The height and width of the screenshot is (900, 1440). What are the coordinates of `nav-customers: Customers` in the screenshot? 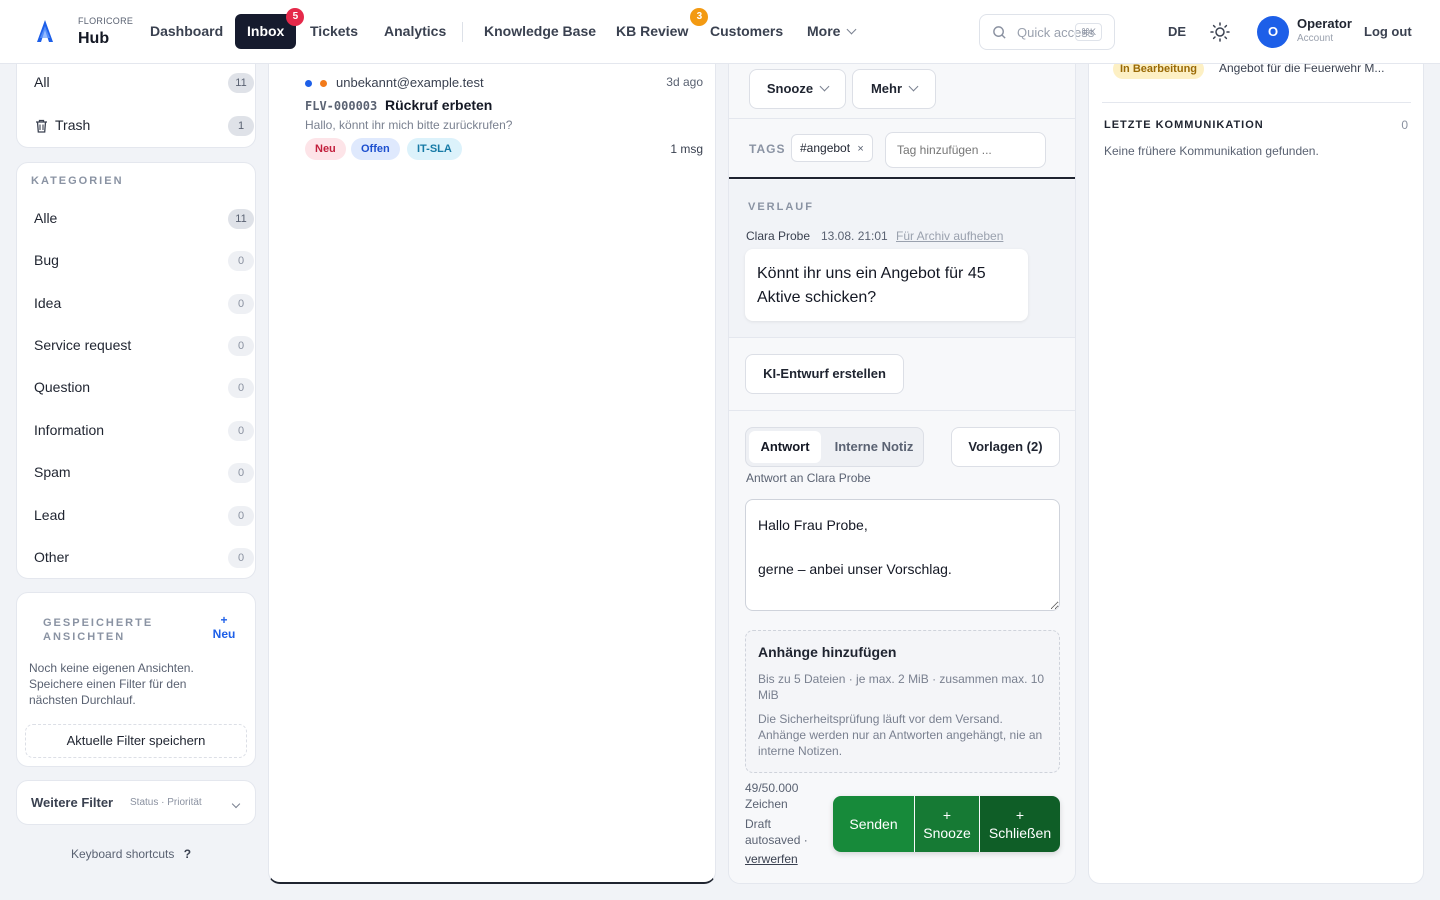 It's located at (746, 31).